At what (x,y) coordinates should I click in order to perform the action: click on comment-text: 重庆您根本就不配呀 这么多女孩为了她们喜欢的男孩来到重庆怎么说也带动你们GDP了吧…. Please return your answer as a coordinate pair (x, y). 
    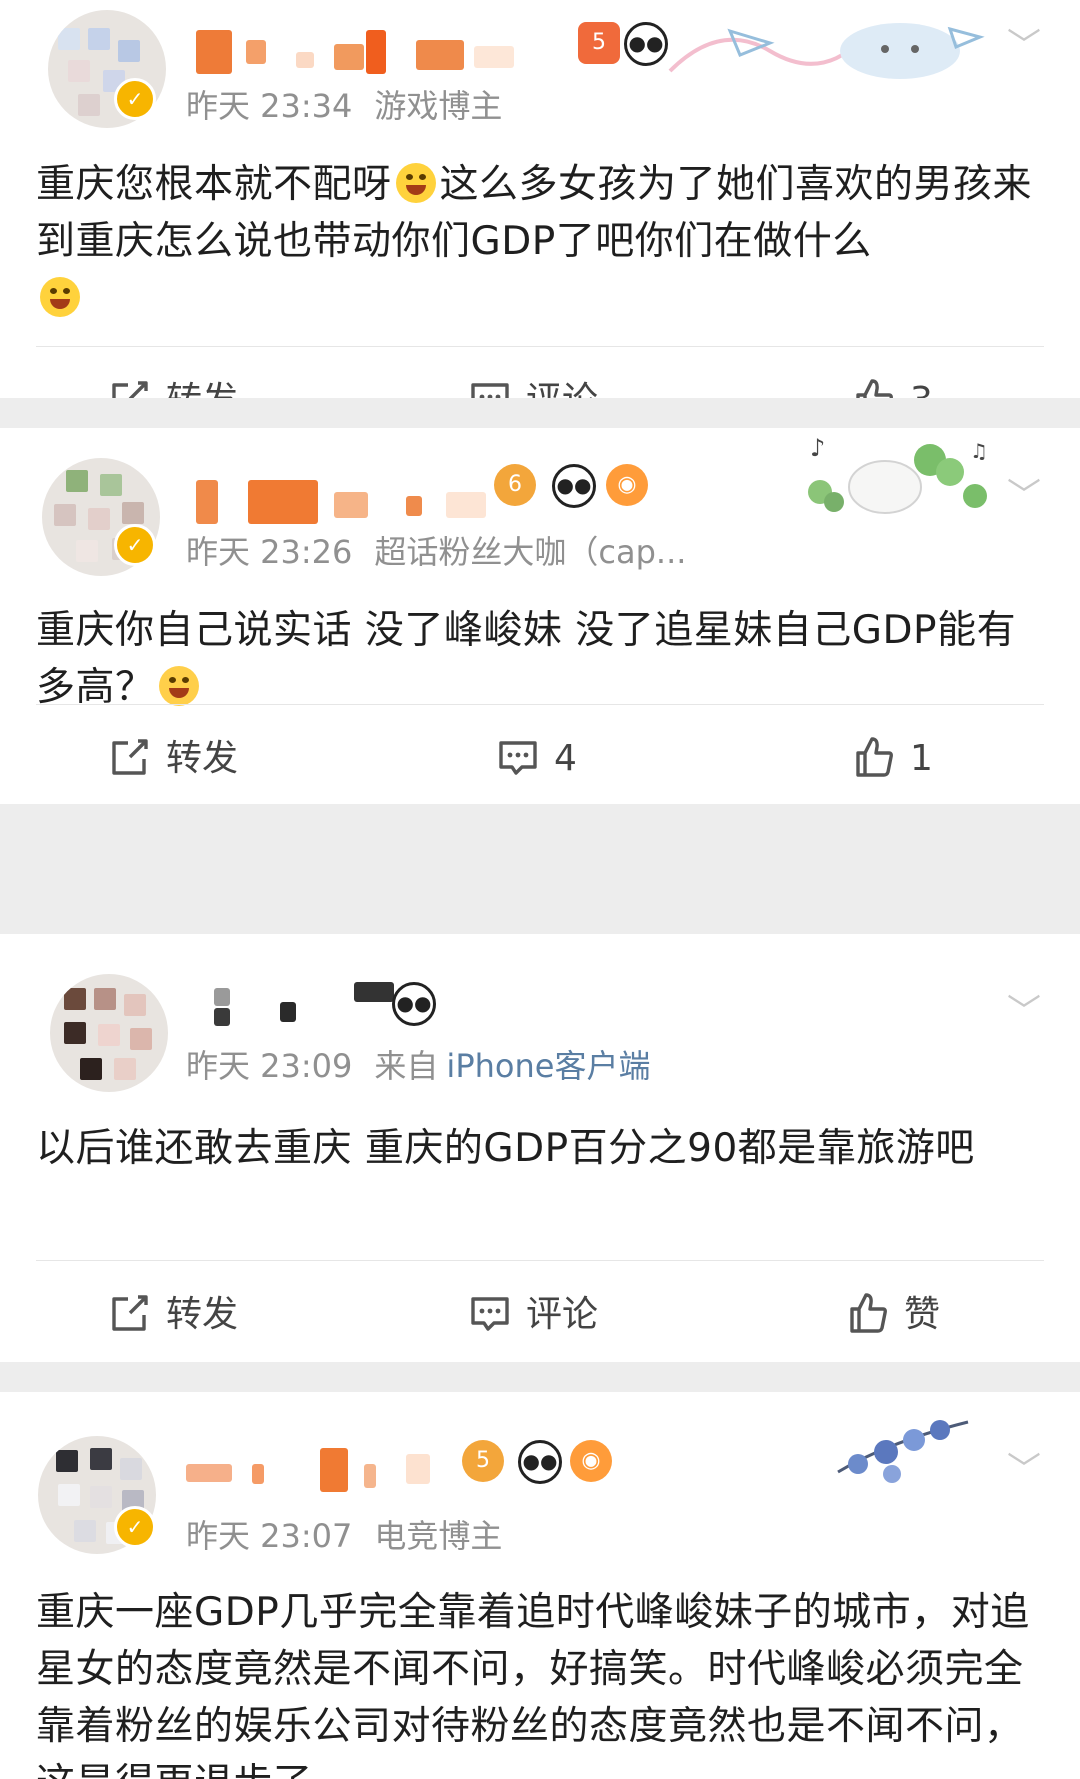
    Looking at the image, I should click on (541, 241).